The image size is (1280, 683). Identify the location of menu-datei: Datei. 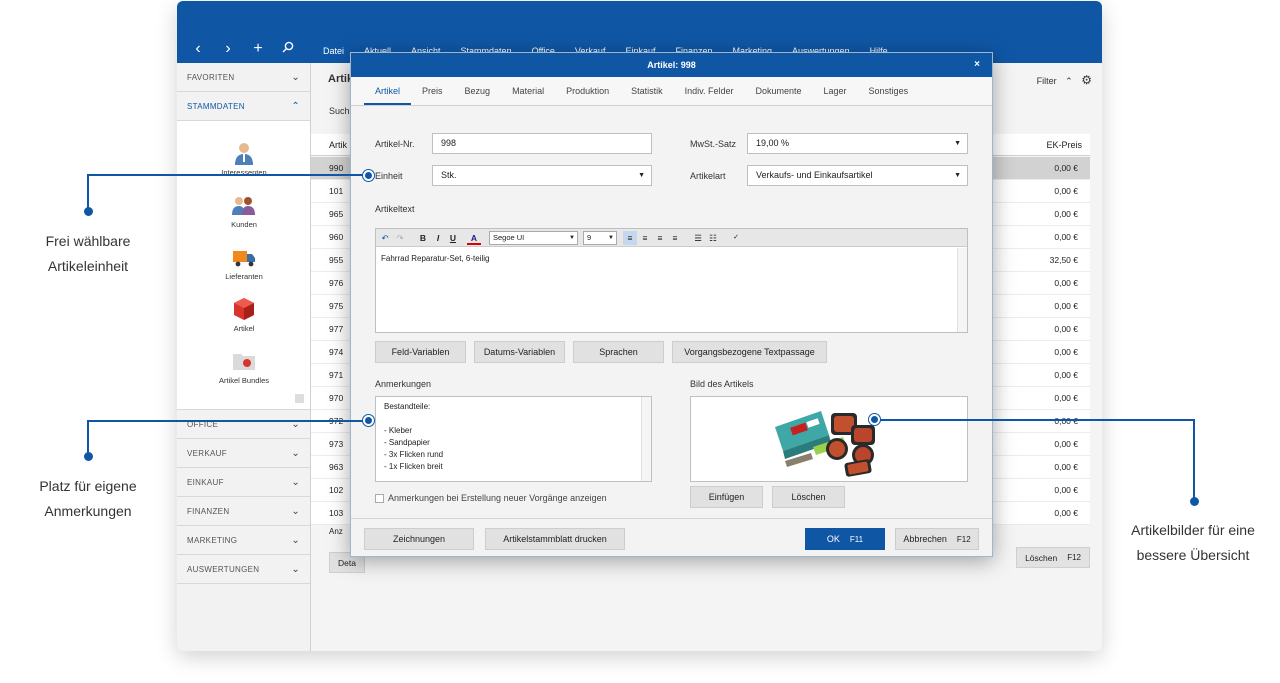
(333, 51).